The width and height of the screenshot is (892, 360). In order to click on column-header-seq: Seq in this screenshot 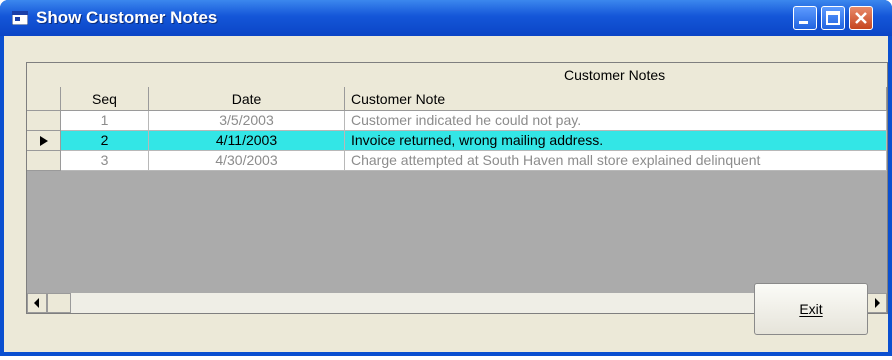, I will do `click(105, 99)`.